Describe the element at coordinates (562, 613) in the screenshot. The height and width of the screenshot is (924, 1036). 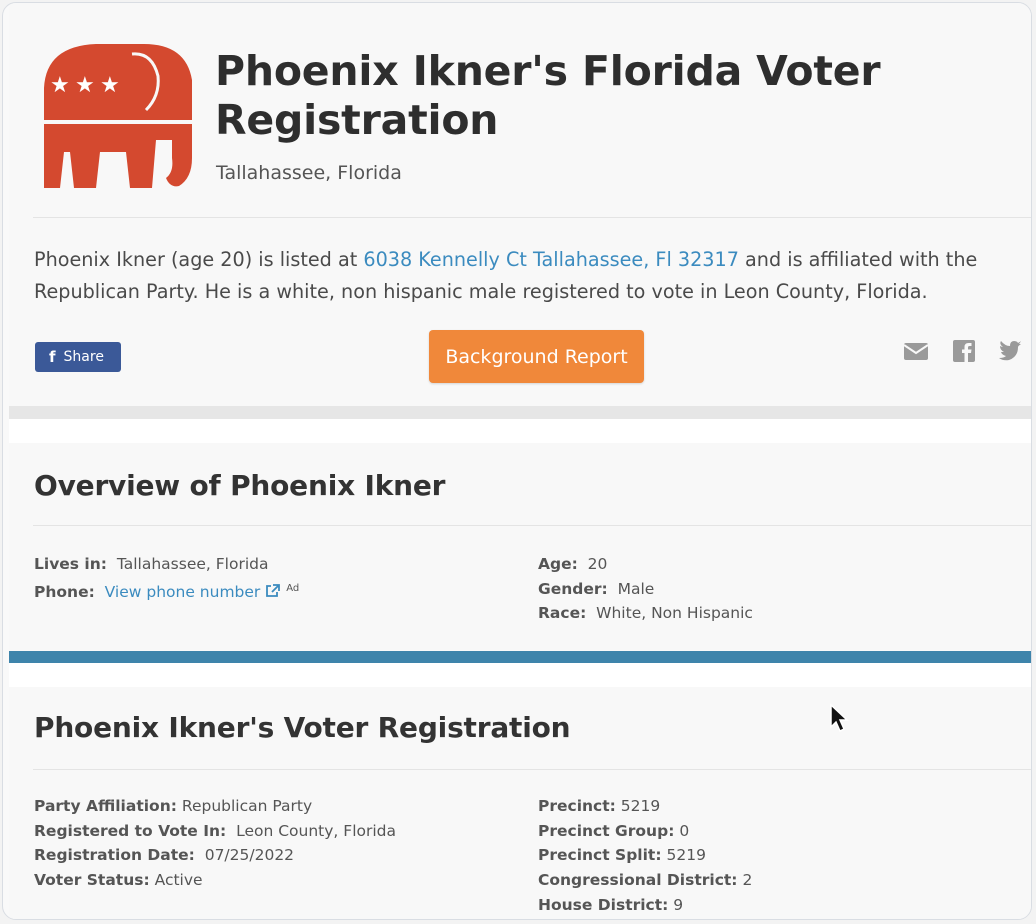
I see `race-label: Race:` at that location.